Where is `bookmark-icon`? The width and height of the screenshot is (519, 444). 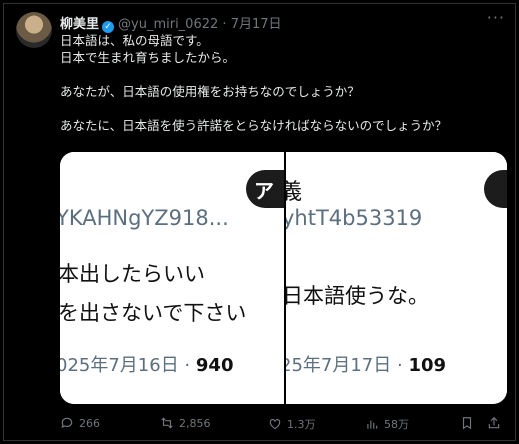
bookmark-icon is located at coordinates (467, 423).